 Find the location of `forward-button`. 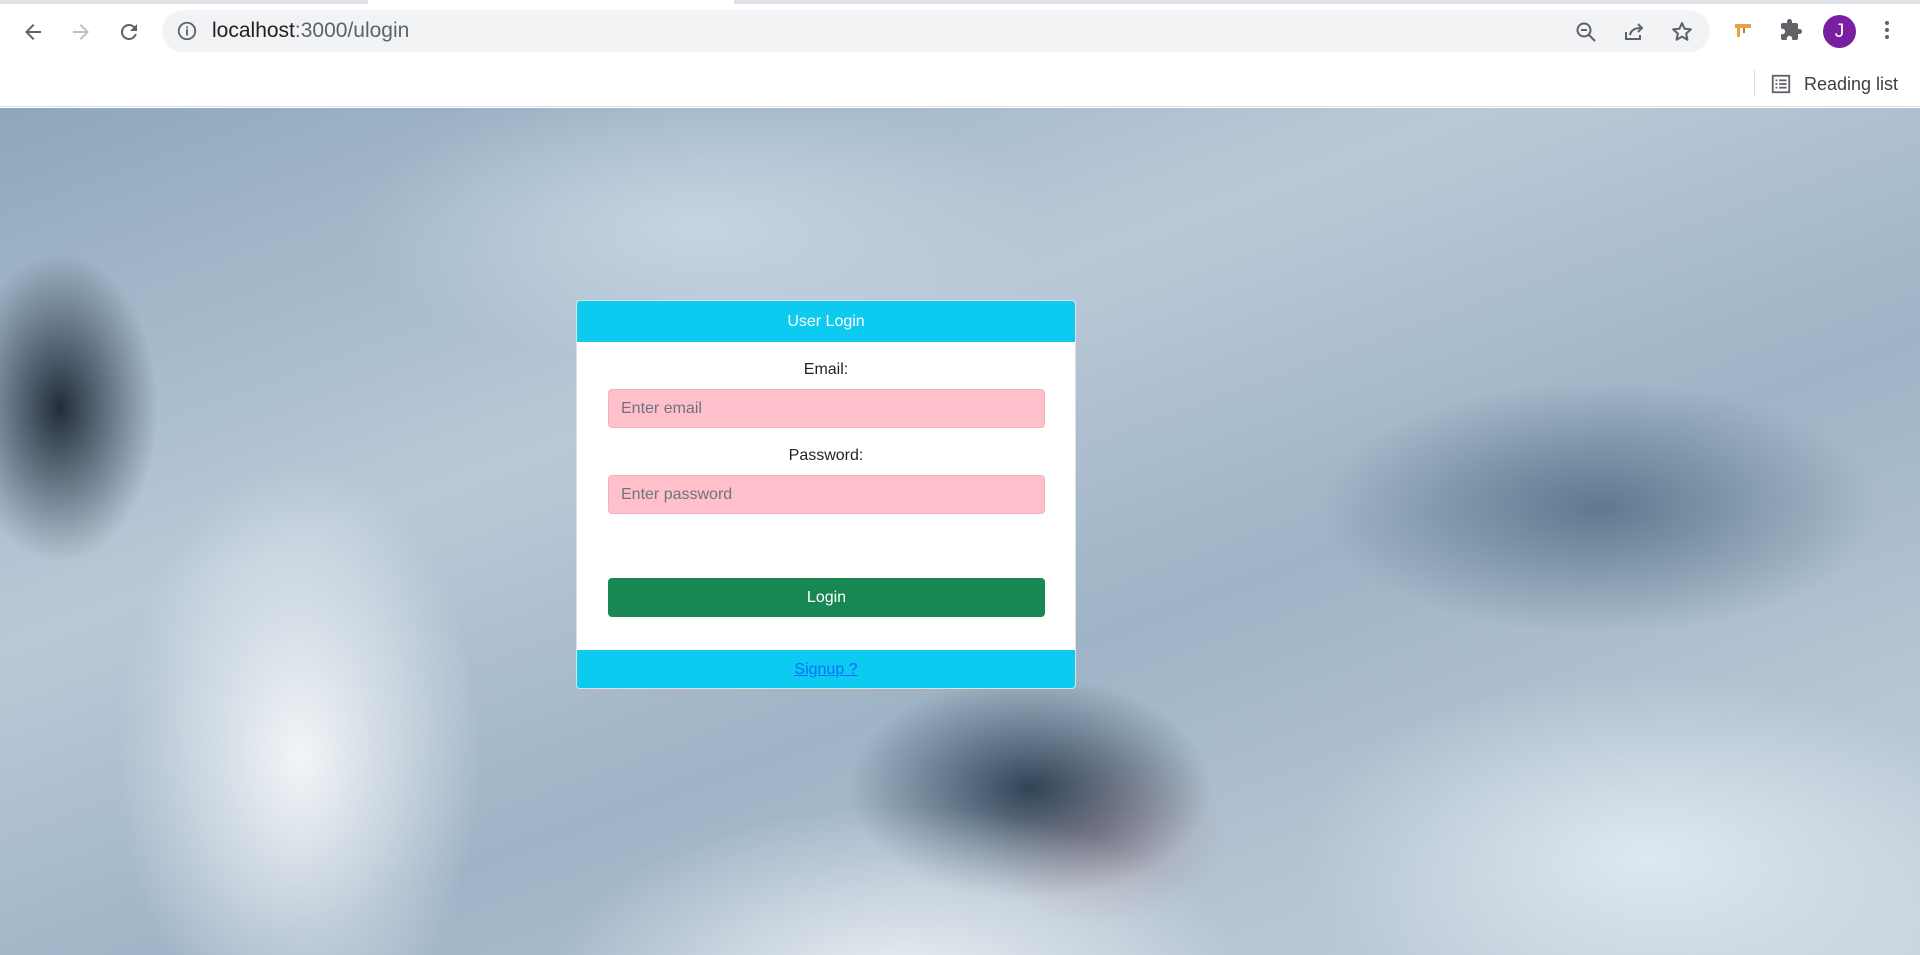

forward-button is located at coordinates (81, 32).